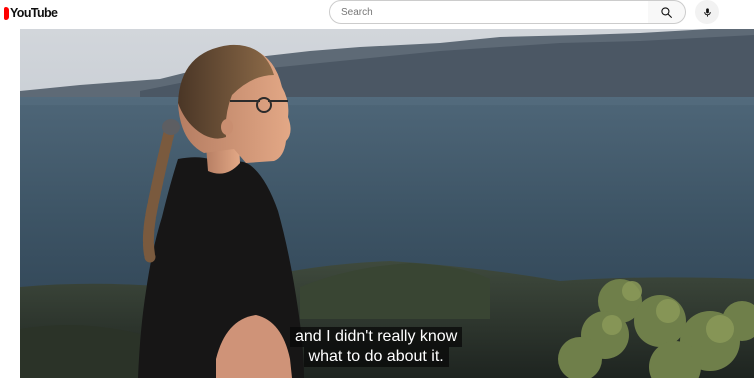  What do you see at coordinates (376, 337) in the screenshot?
I see `caption-line: and I didn't really know` at bounding box center [376, 337].